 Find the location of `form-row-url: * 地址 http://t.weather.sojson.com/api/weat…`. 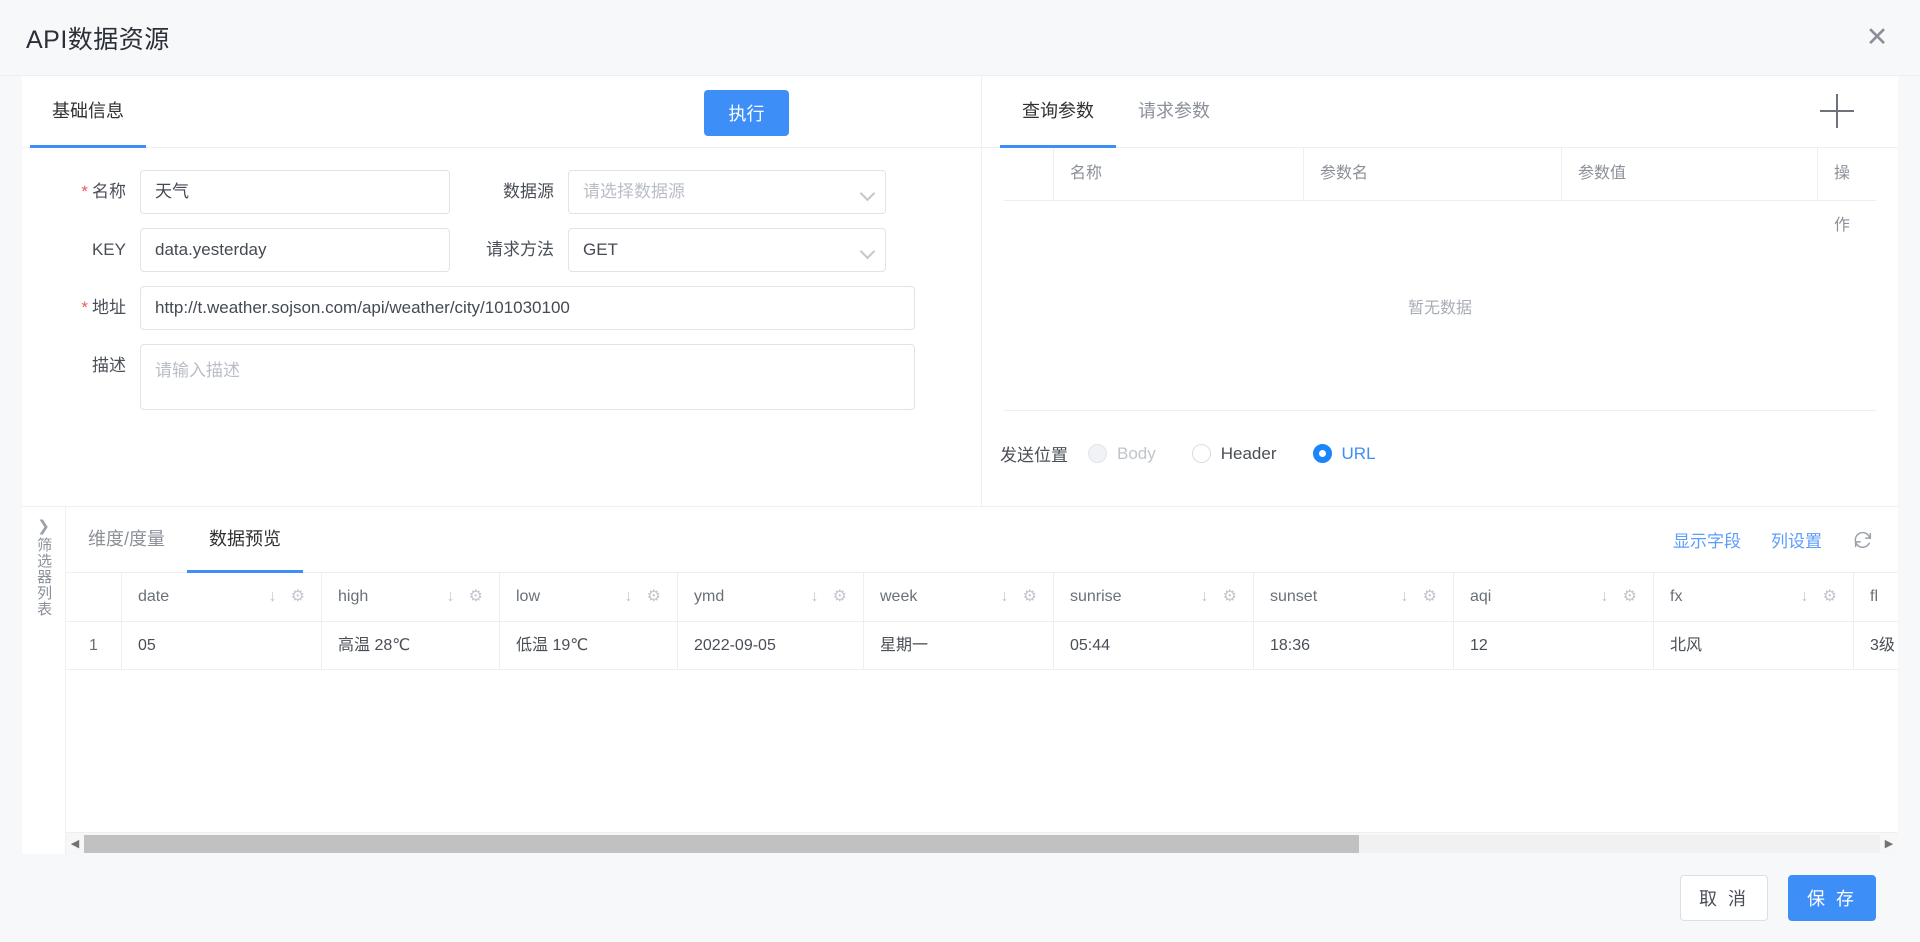

form-row-url: * 地址 http://t.weather.sojson.com/api/weat… is located at coordinates (501, 308).